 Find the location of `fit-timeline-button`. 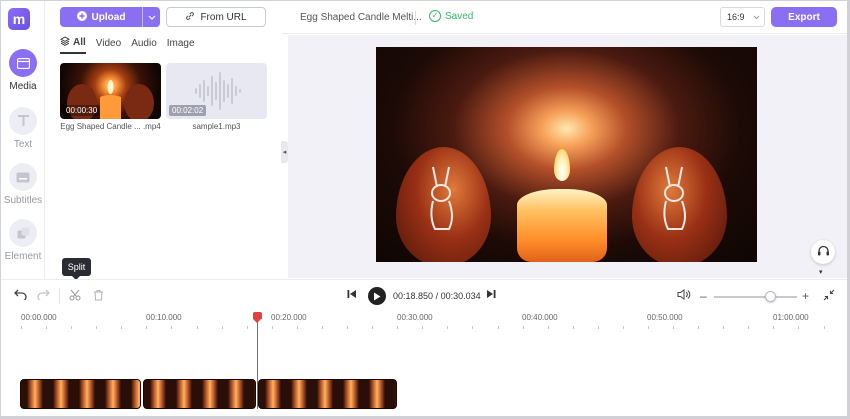

fit-timeline-button is located at coordinates (829, 295).